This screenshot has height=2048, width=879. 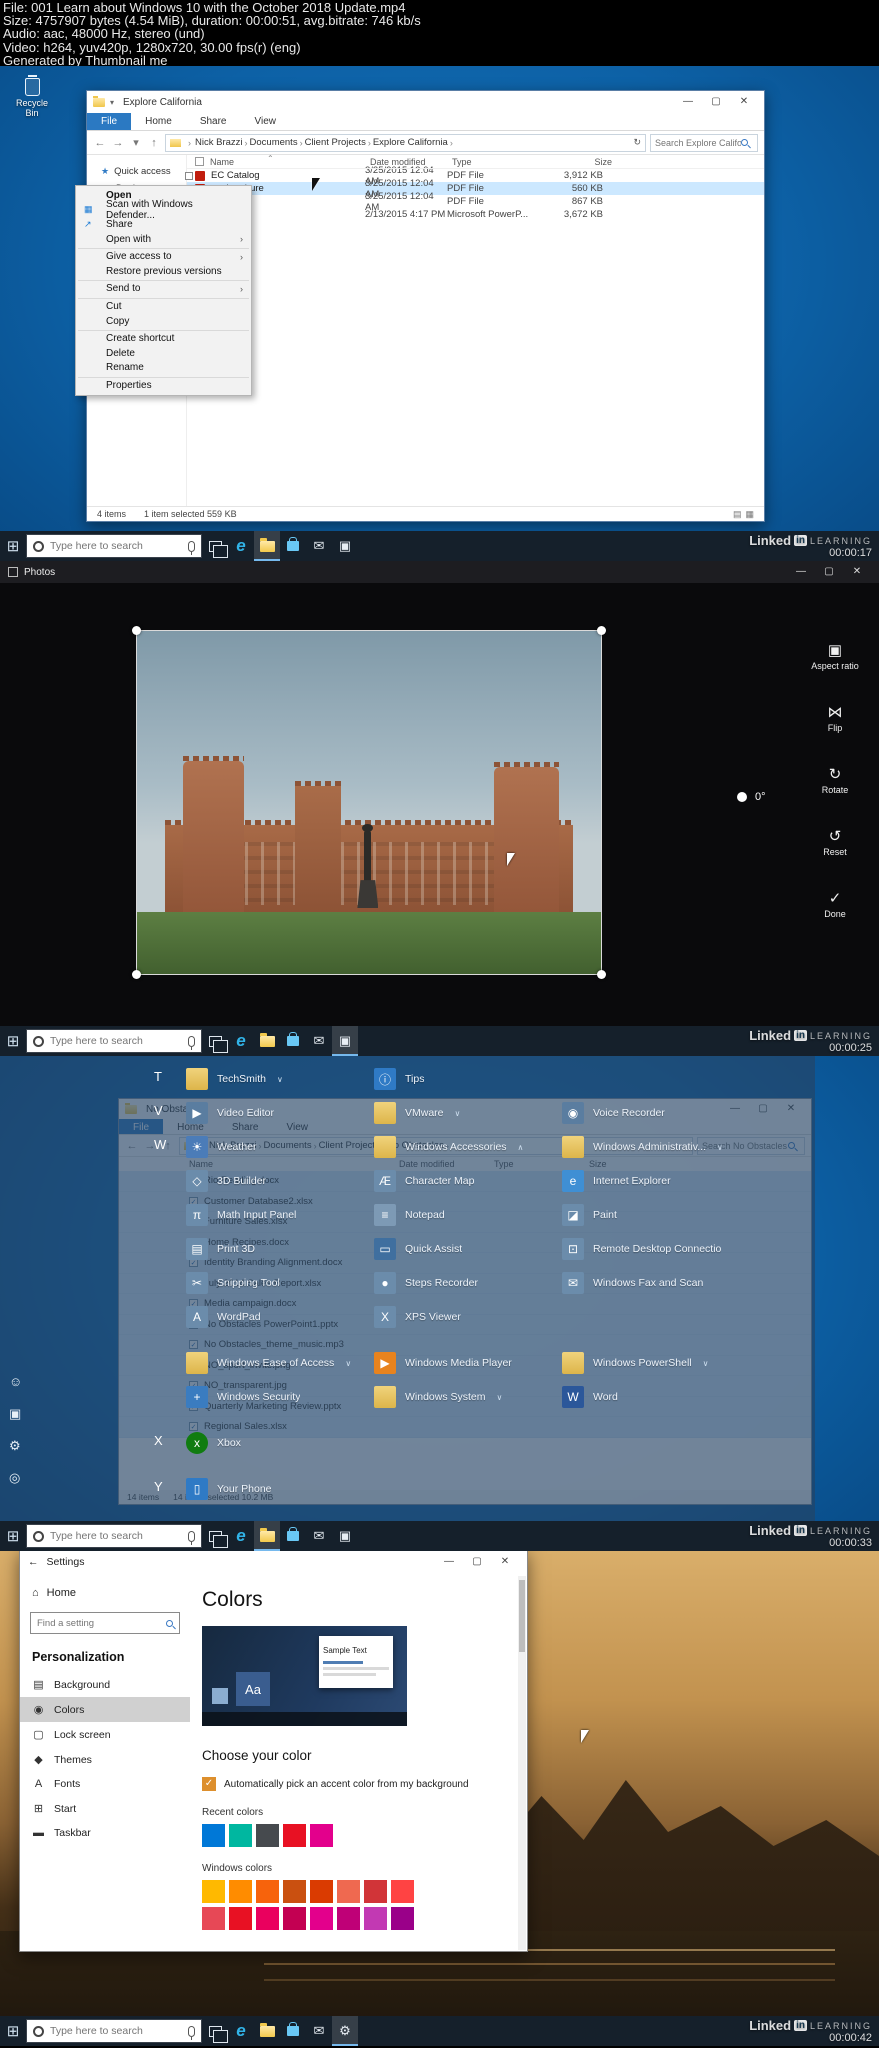 What do you see at coordinates (105, 1833) in the screenshot?
I see `settings-nav-item: ▬ Taskbar` at bounding box center [105, 1833].